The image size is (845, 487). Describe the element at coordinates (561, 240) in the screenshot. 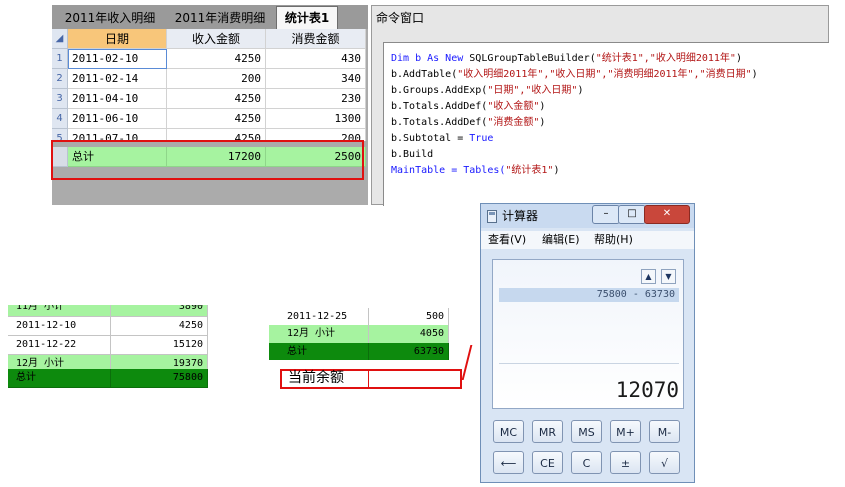

I see `menu-edit: 编辑(E)` at that location.